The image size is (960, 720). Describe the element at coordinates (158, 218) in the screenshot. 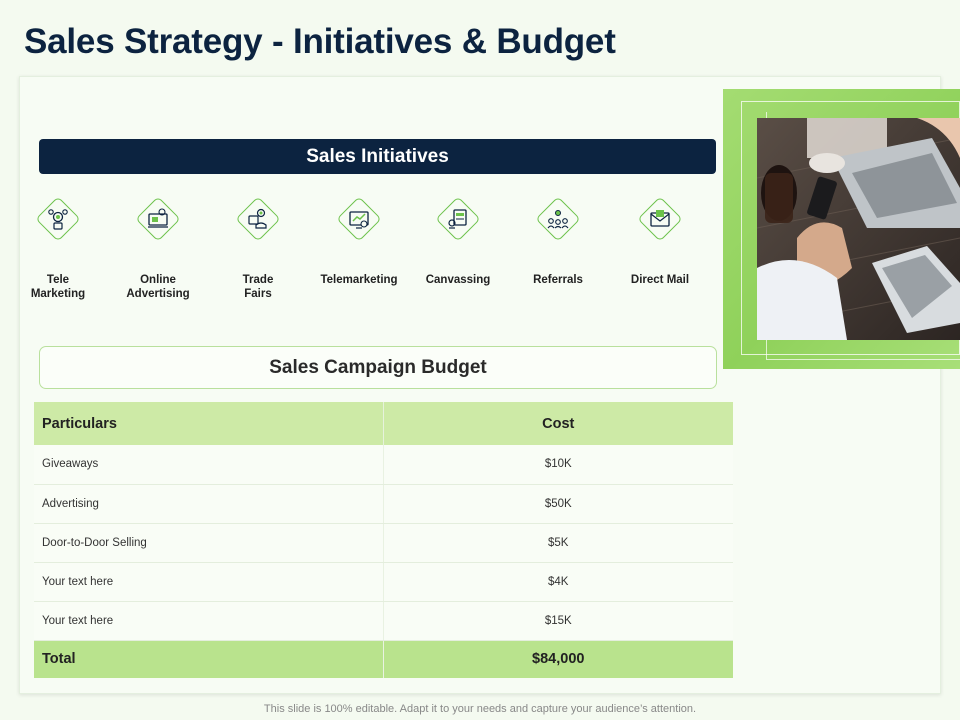

I see `online-advertising-icon` at that location.